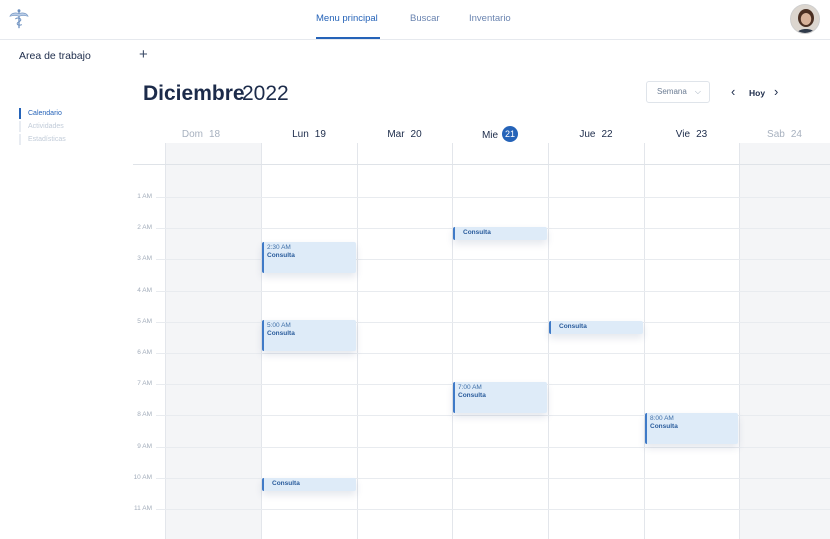 Image resolution: width=830 pixels, height=539 pixels. Describe the element at coordinates (500, 397) in the screenshot. I see `event-card: 7:00 AM Consulta` at that location.